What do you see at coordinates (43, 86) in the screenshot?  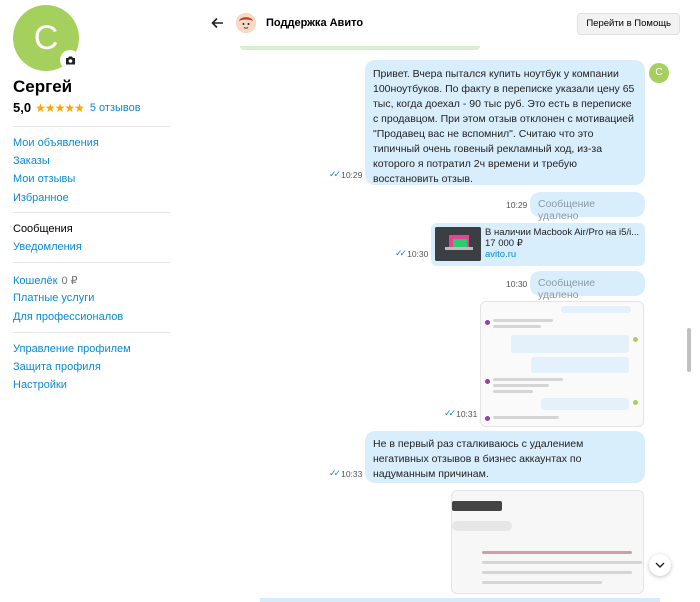 I see `profile-name: Сергей` at bounding box center [43, 86].